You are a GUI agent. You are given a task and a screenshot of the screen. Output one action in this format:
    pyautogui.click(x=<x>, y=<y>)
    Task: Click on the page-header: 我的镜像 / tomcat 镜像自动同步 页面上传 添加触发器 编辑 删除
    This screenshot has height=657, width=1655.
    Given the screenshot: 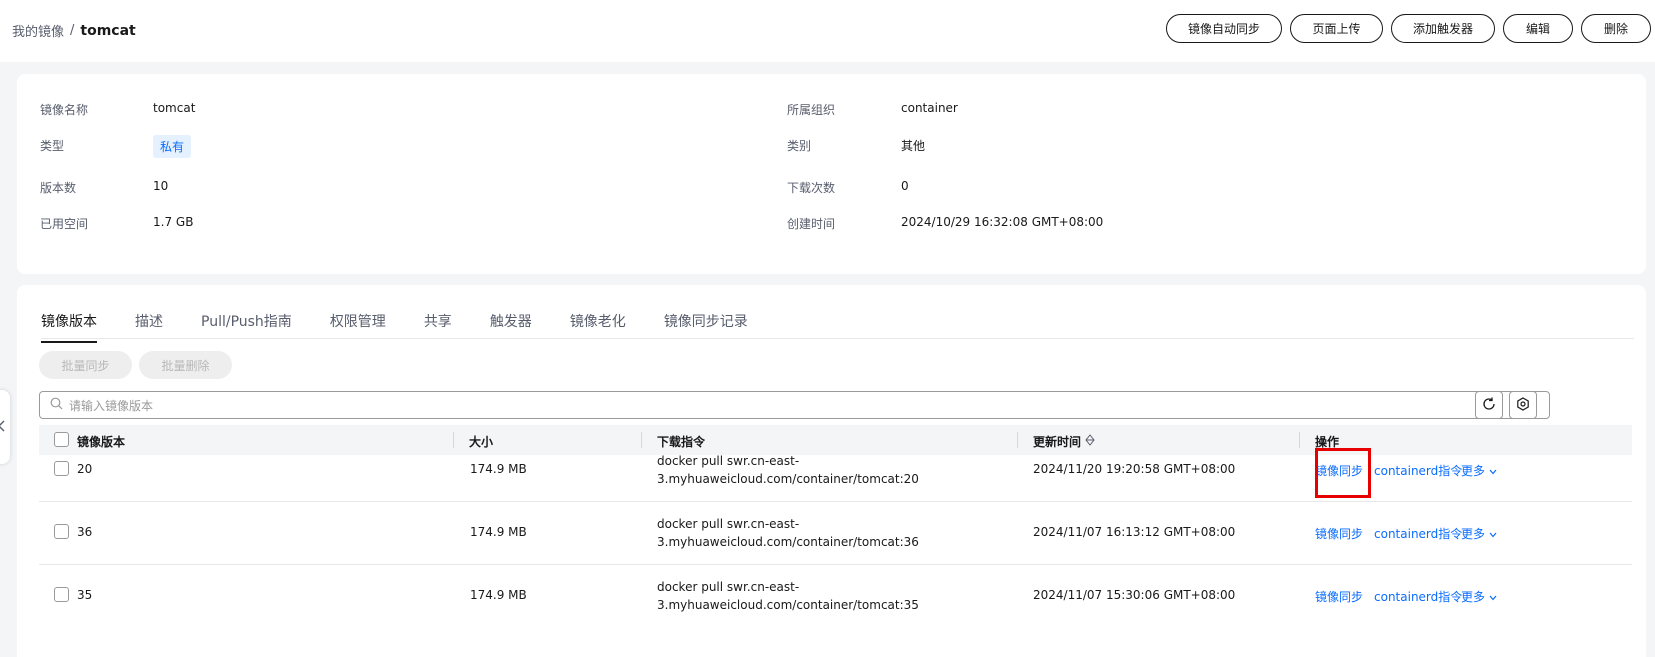 What is the action you would take?
    pyautogui.click(x=827, y=31)
    